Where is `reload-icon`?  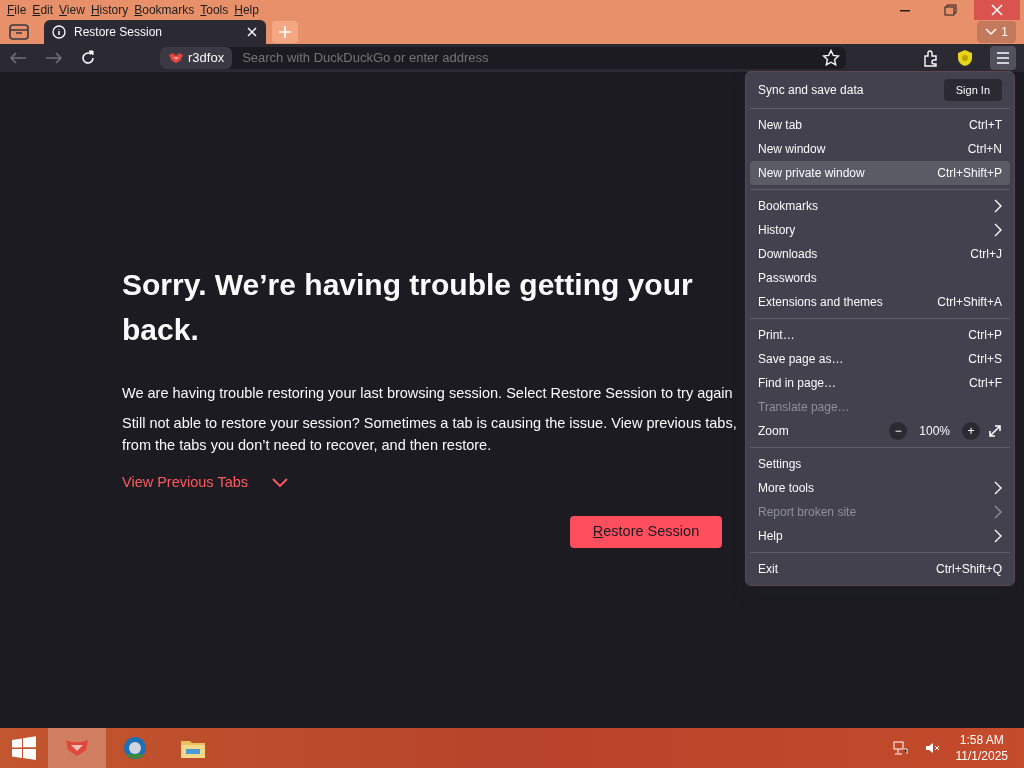
reload-icon is located at coordinates (88, 58).